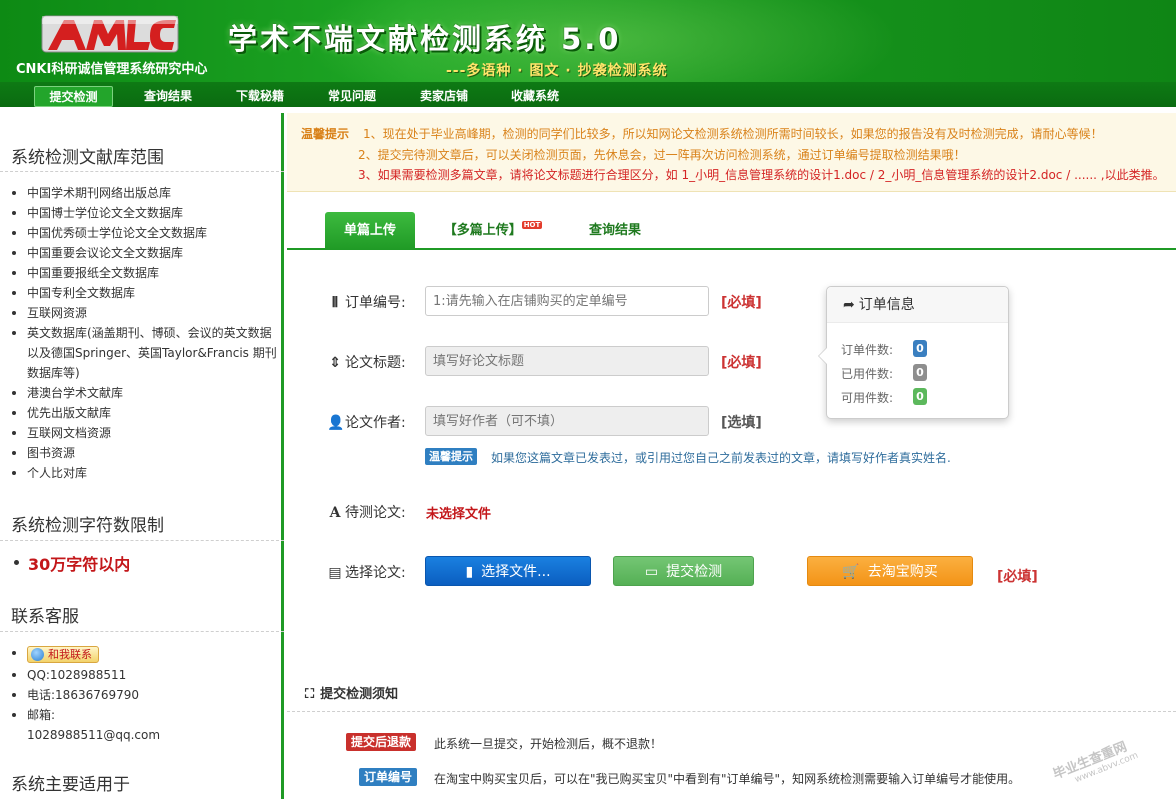 This screenshot has height=799, width=1176. I want to click on char-limit-value: 30万字符以内, so click(71, 563).